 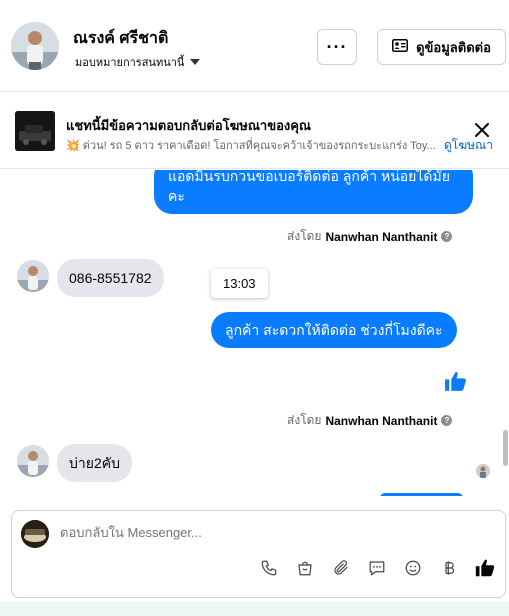 I want to click on emoji-icon, so click(x=413, y=568).